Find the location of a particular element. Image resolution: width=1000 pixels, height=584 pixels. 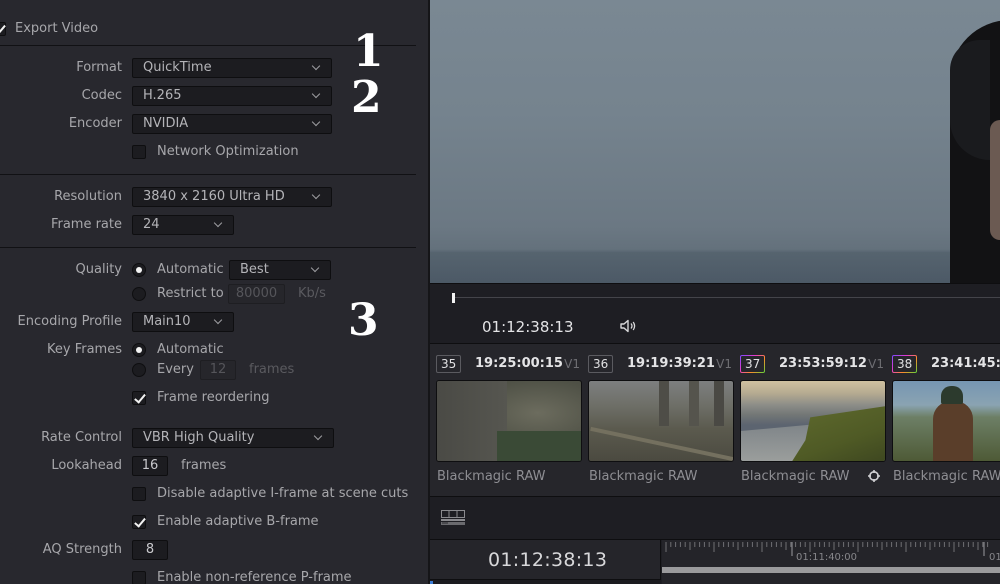

resolution-select: 3840 x 2160 Ultra HD is located at coordinates (232, 197).